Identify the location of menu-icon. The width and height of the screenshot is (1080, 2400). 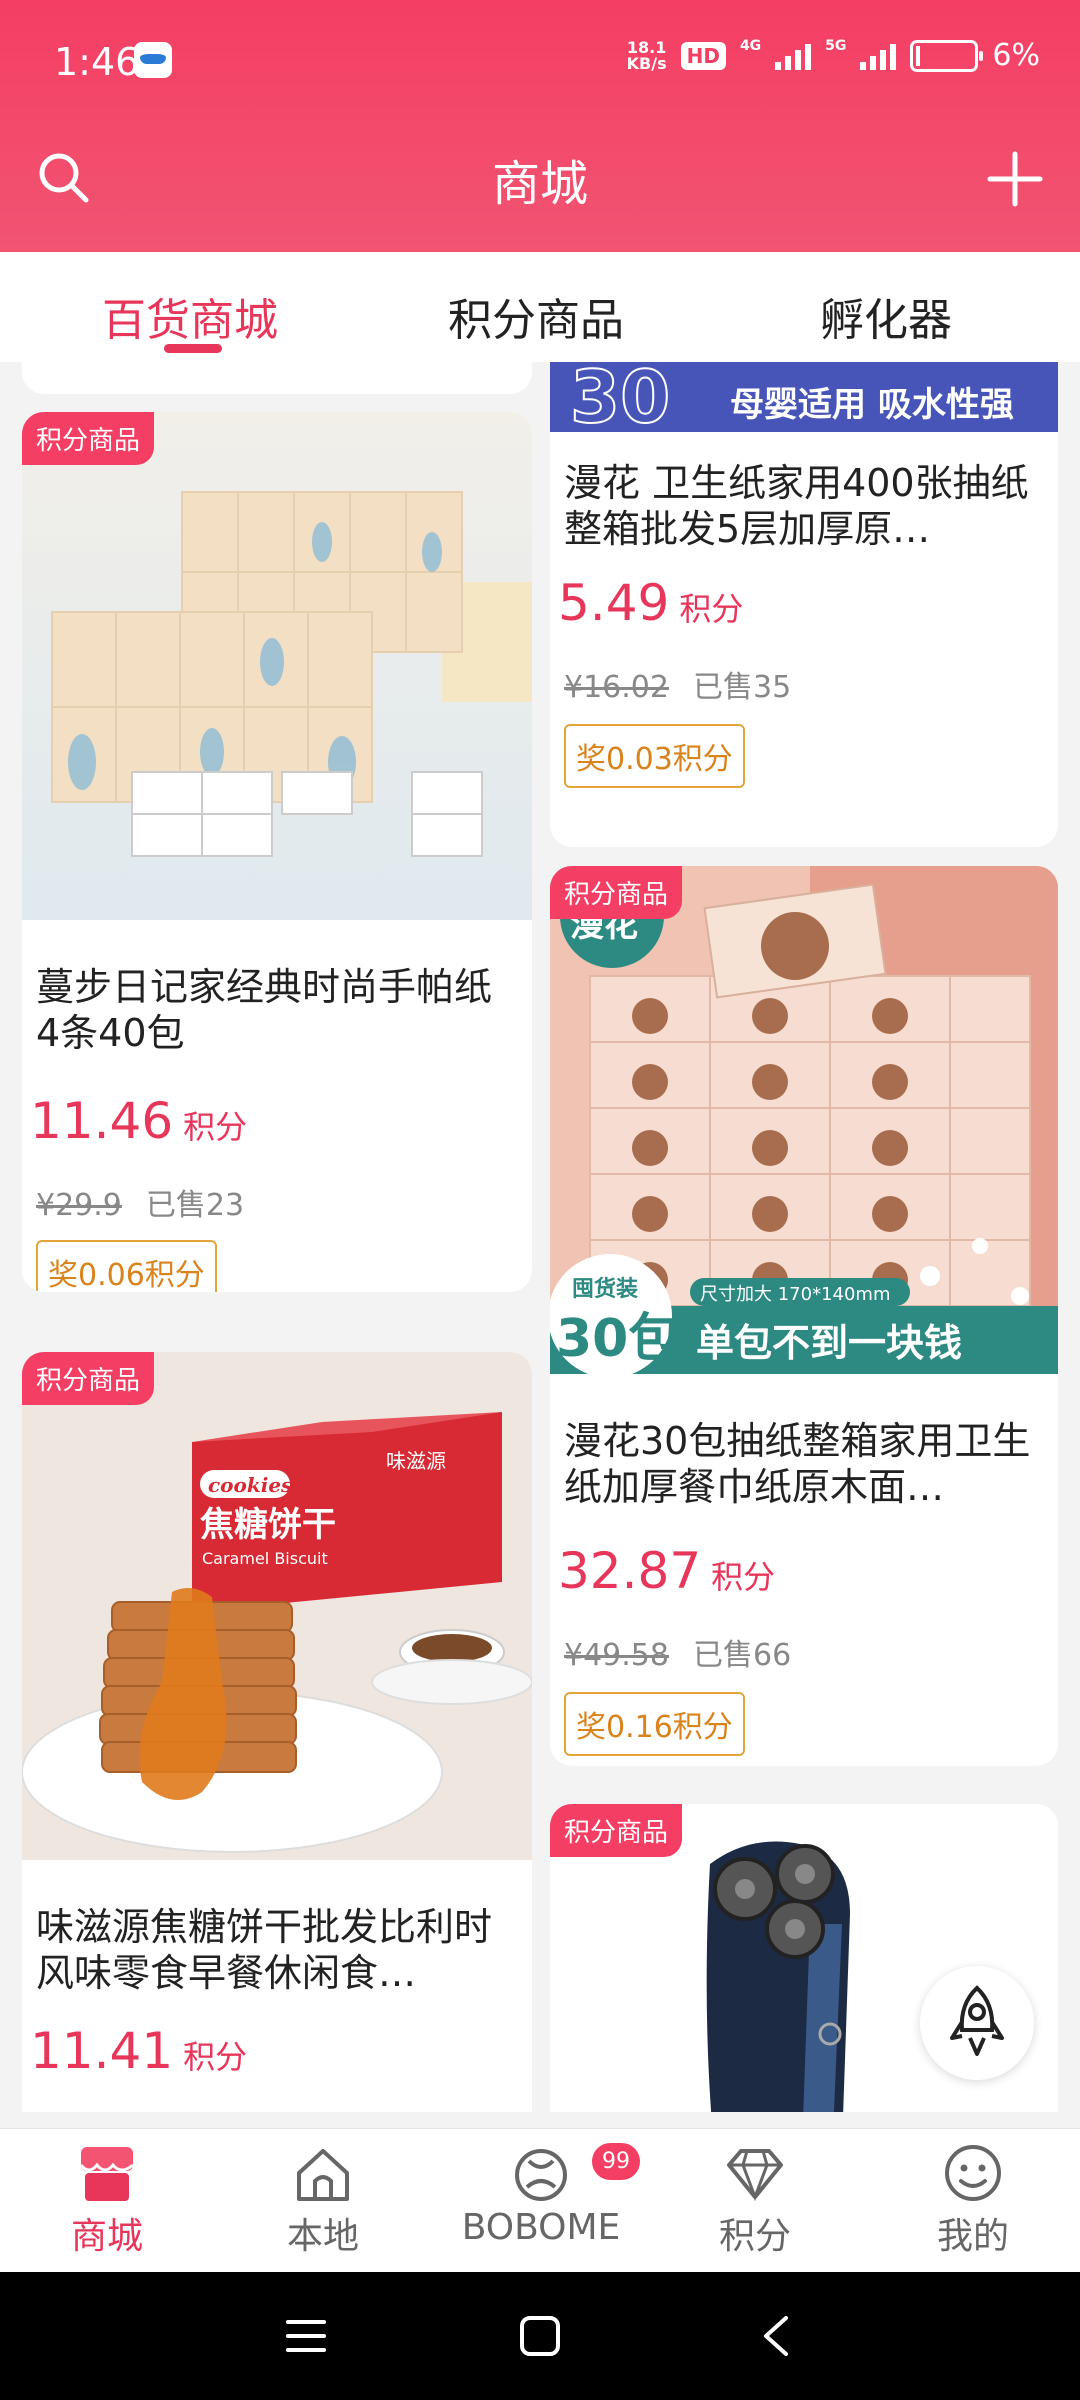
(306, 2336).